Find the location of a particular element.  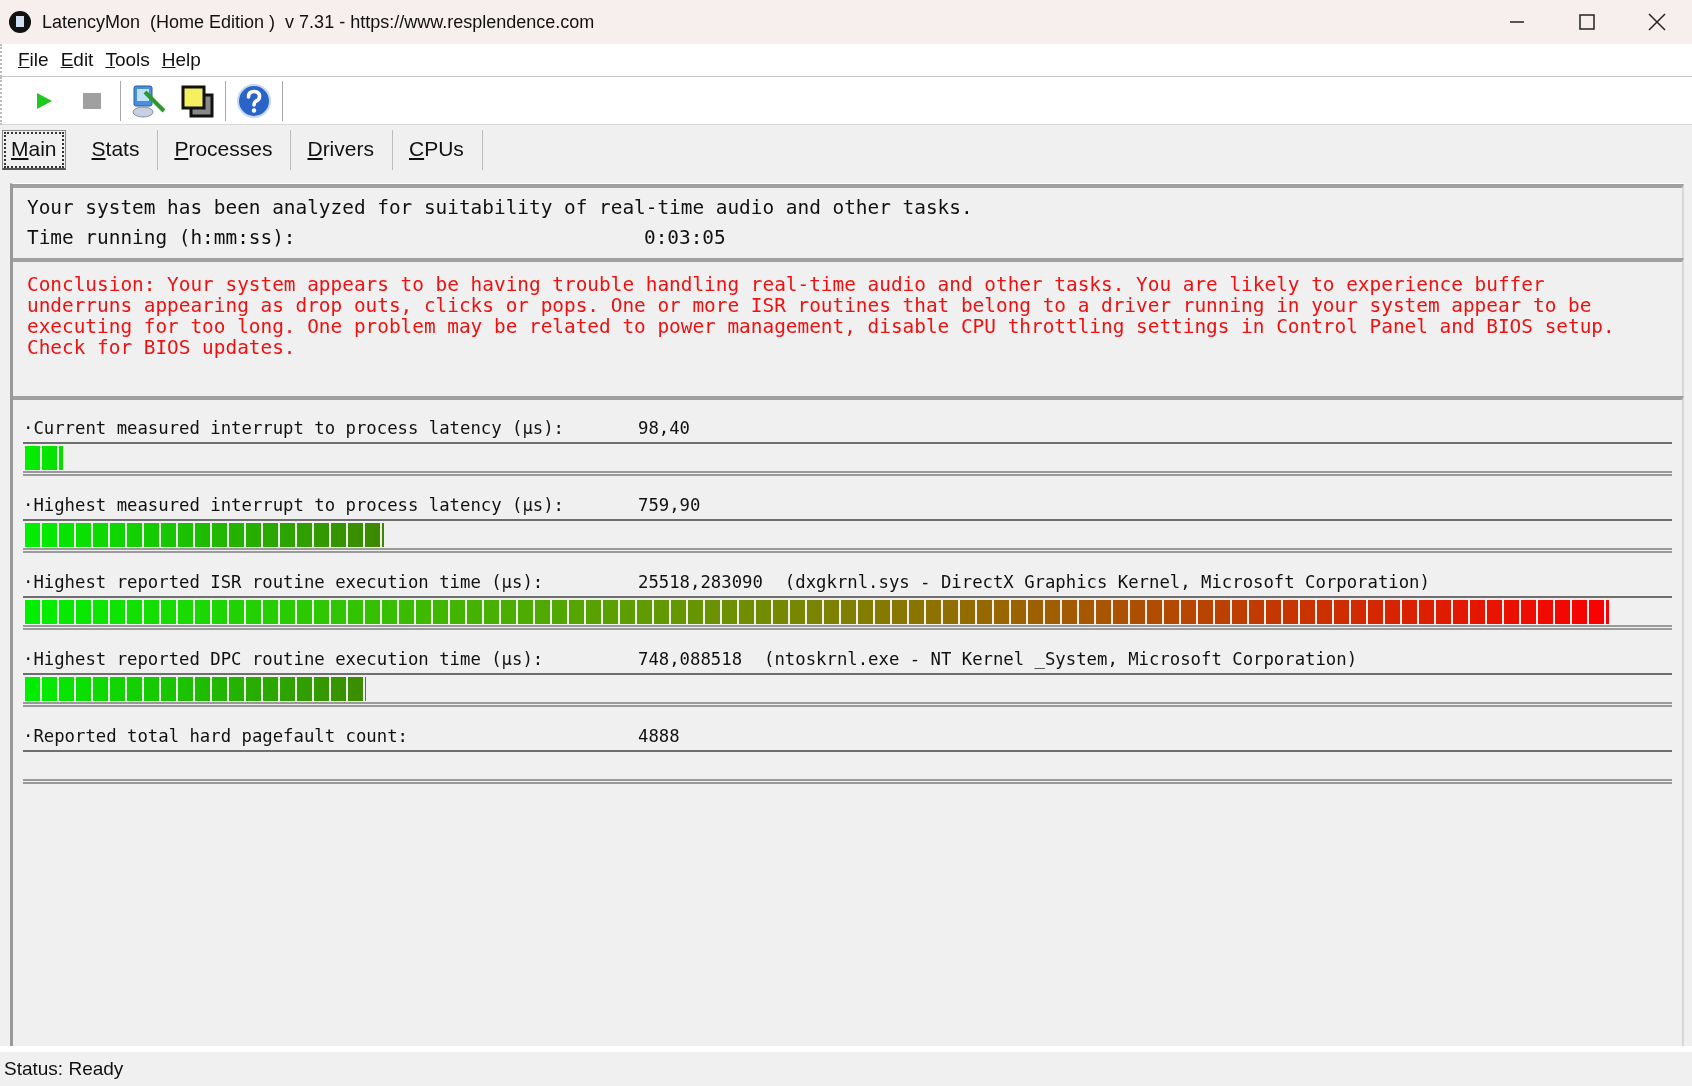

stop-icon is located at coordinates (92, 100).